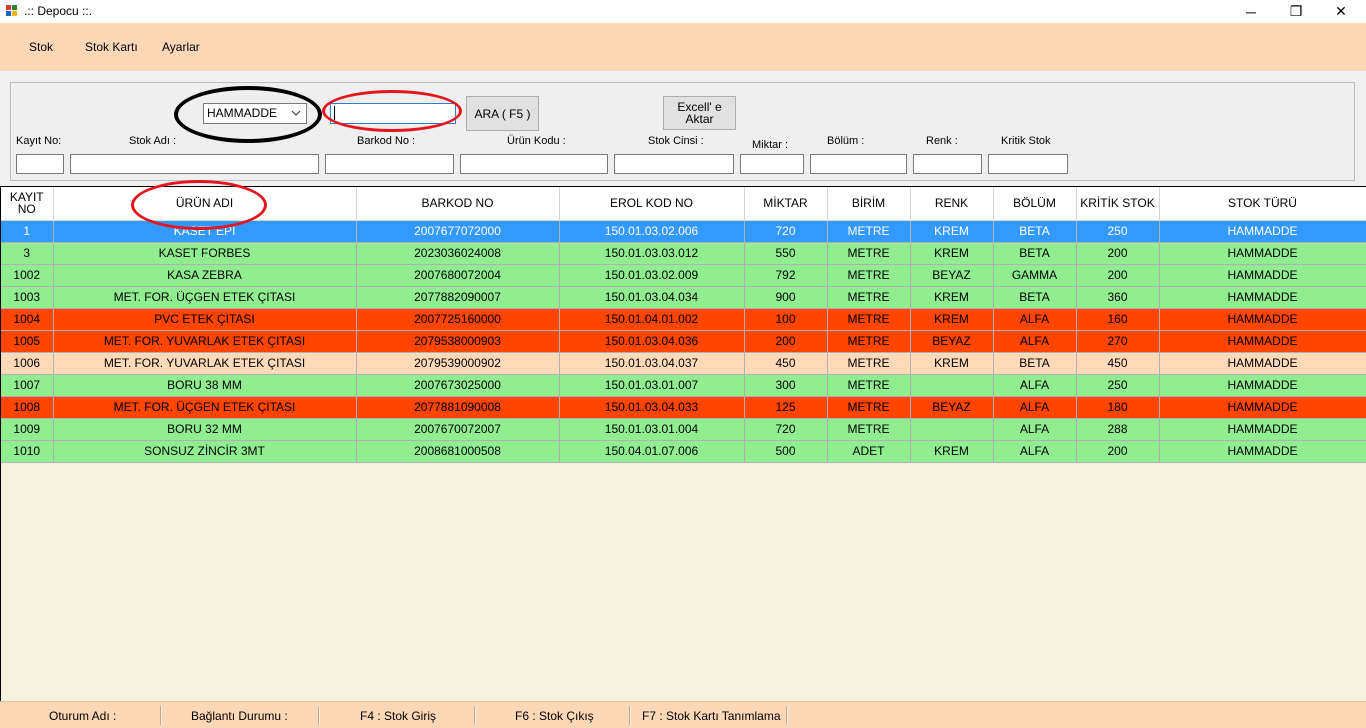  I want to click on cell-kayit-no: 1008, so click(27, 407).